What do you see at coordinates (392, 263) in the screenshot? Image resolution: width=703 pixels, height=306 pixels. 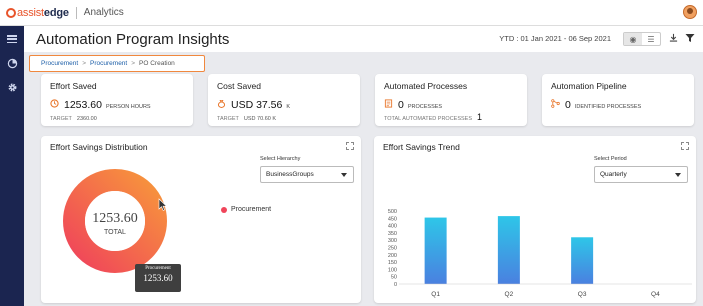 I see `y-tick-label: 150` at bounding box center [392, 263].